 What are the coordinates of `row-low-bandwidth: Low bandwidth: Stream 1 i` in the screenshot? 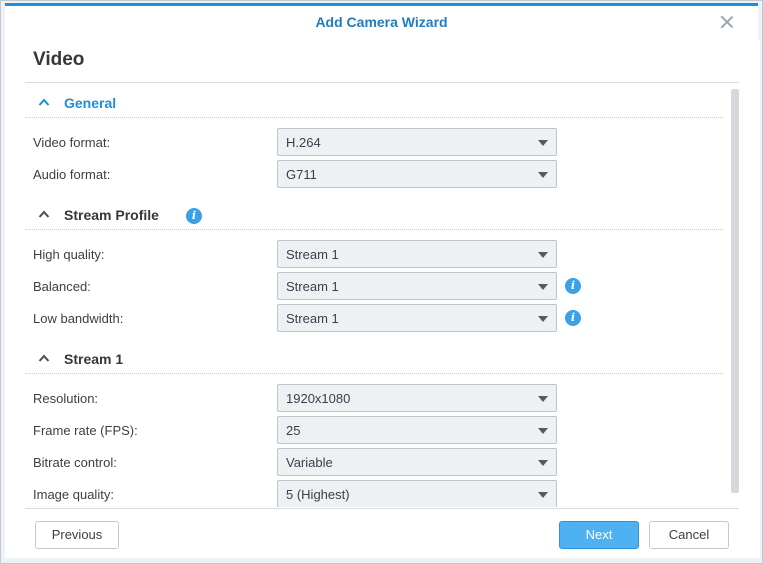 It's located at (375, 318).